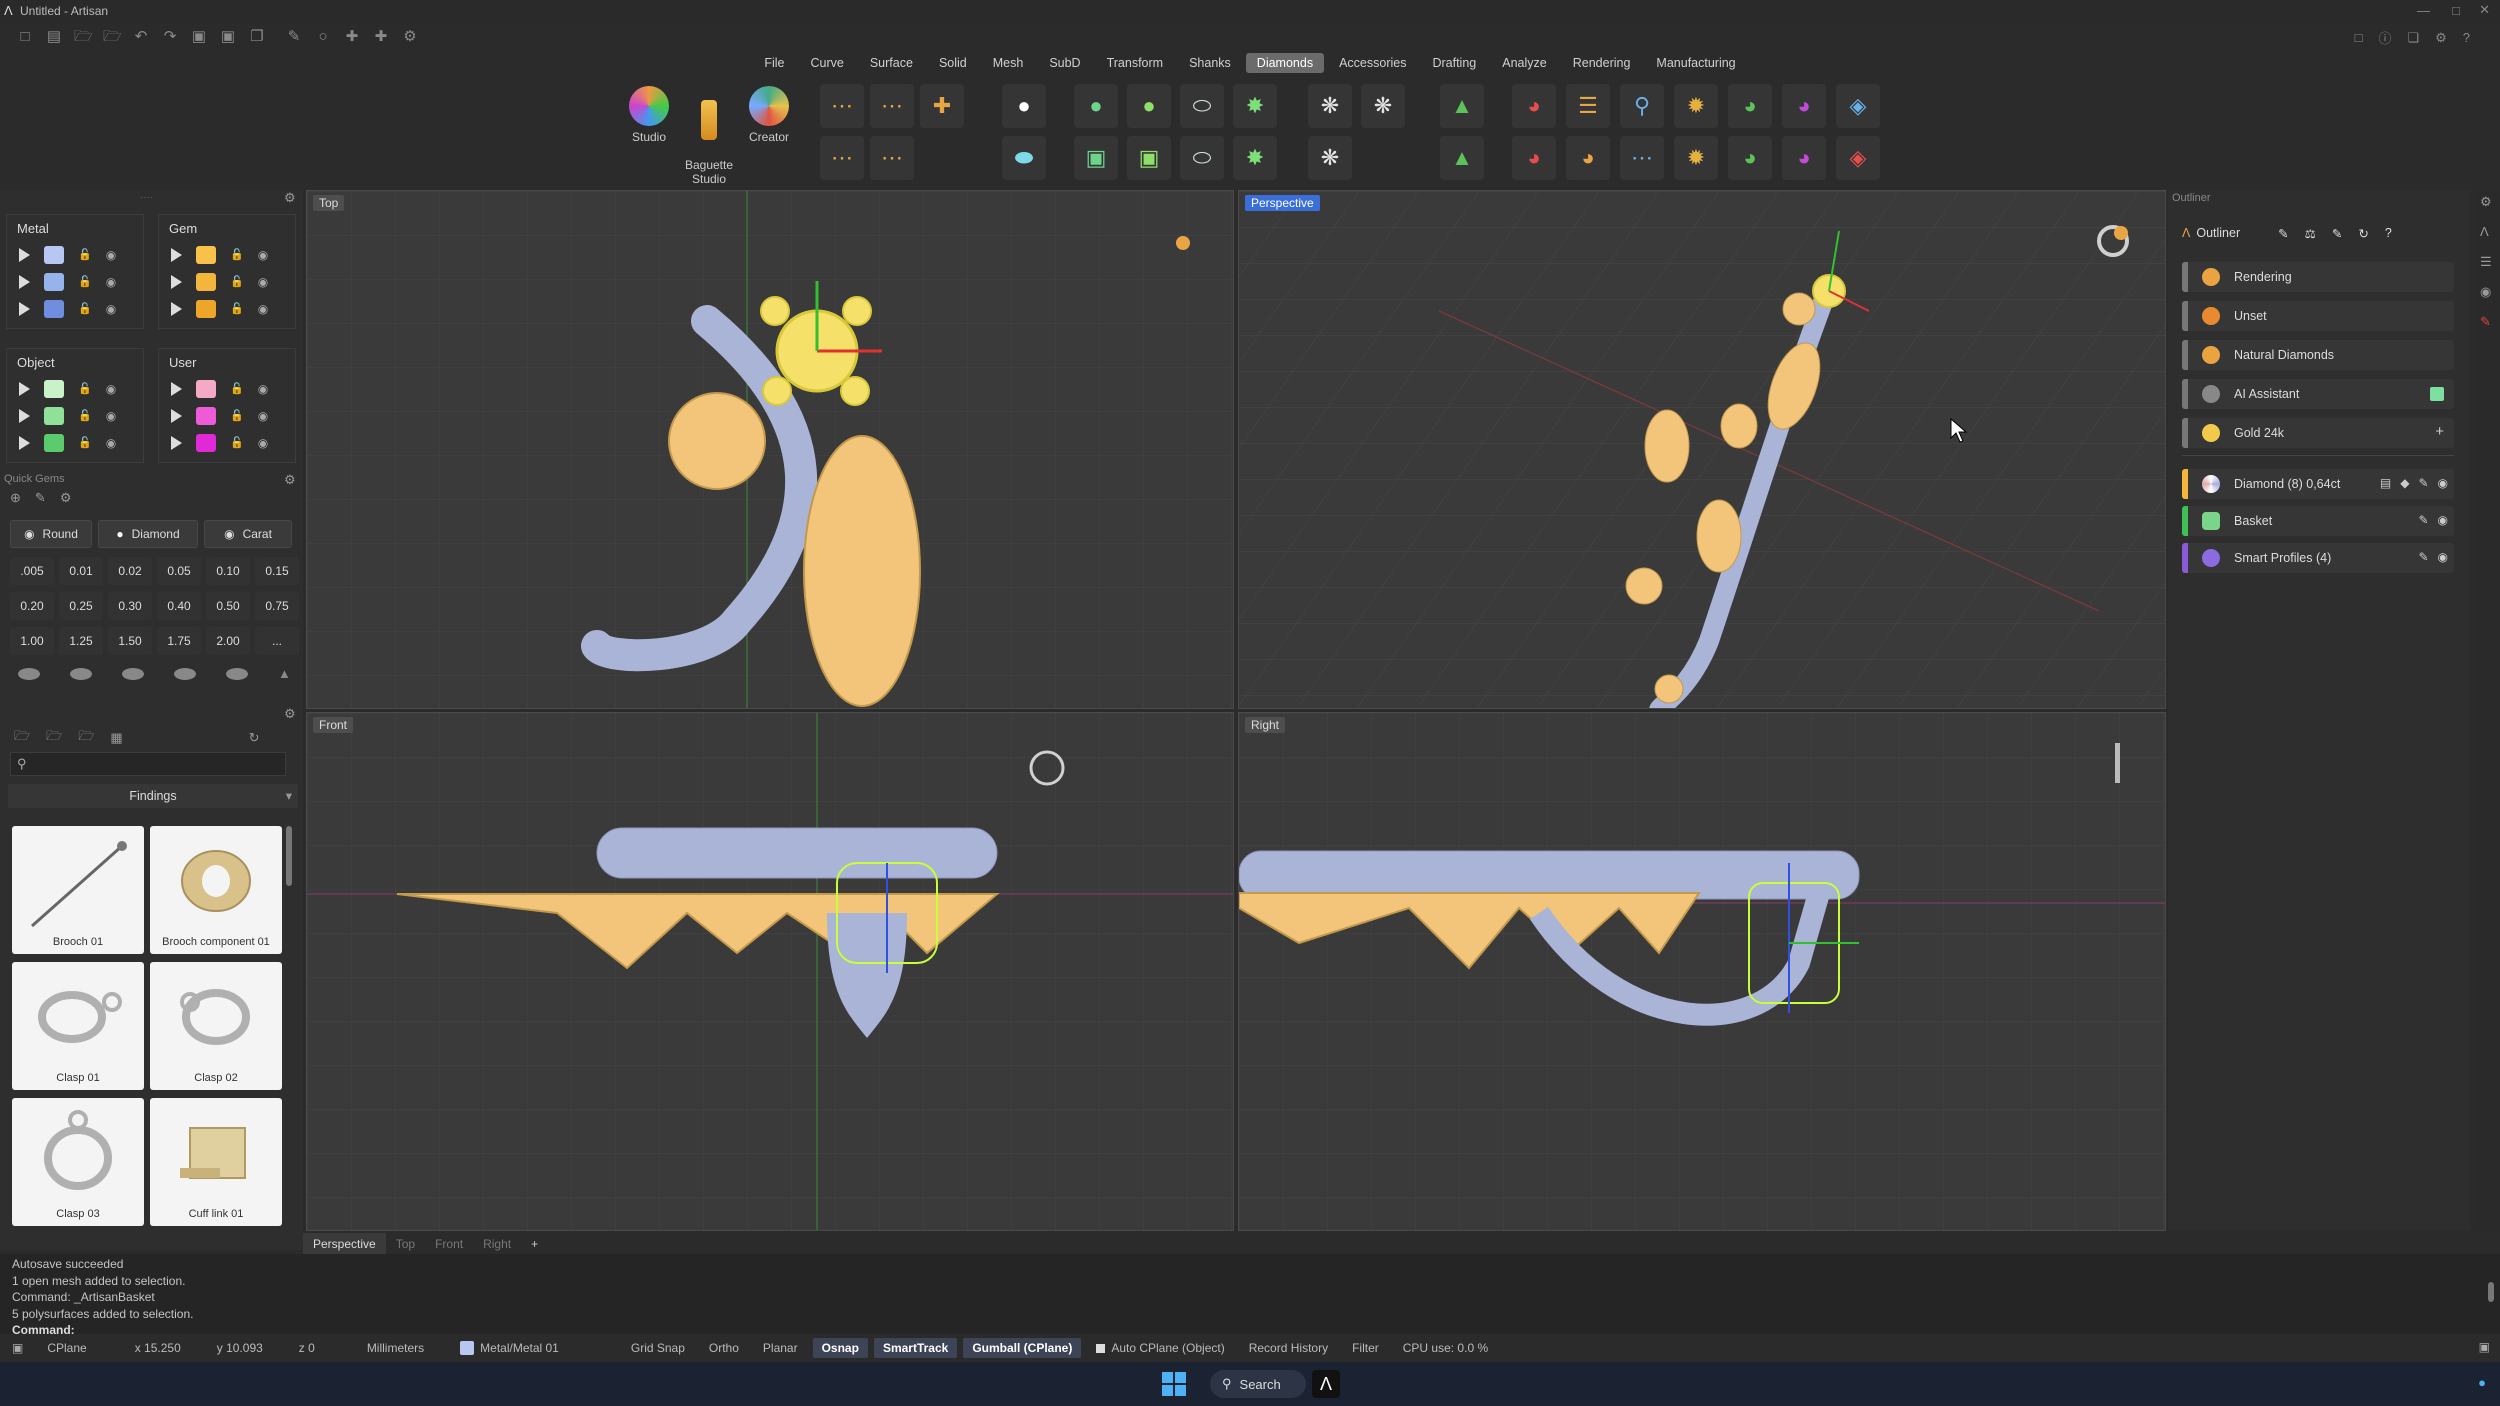 Image resolution: width=2500 pixels, height=1406 pixels. Describe the element at coordinates (179, 641) in the screenshot. I see `carat-size-button: 1.75` at that location.